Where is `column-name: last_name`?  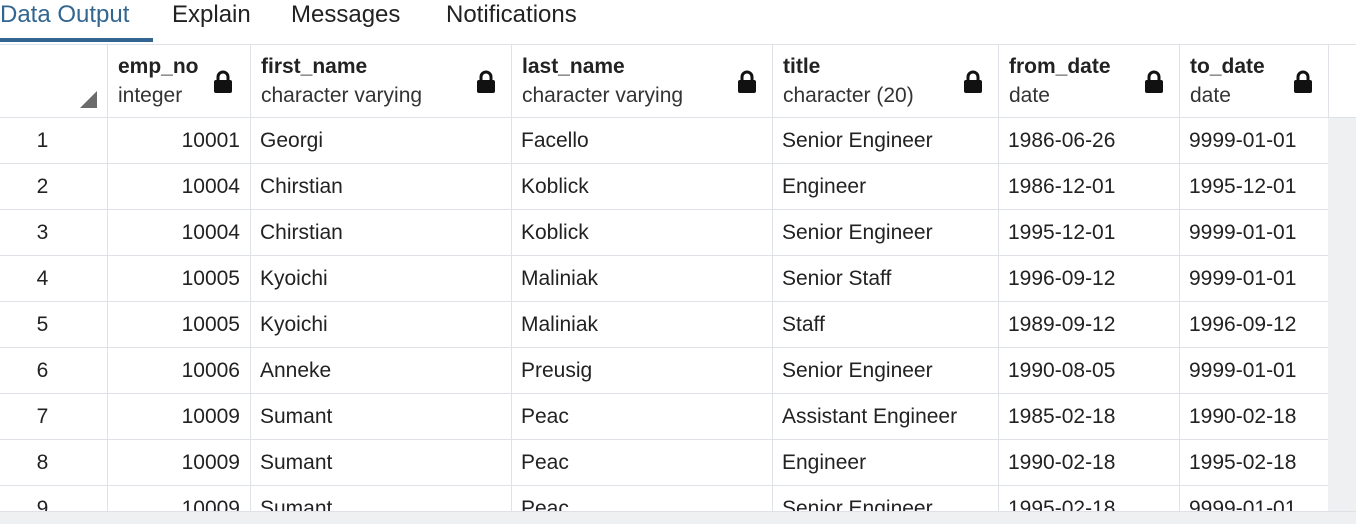 column-name: last_name is located at coordinates (573, 66).